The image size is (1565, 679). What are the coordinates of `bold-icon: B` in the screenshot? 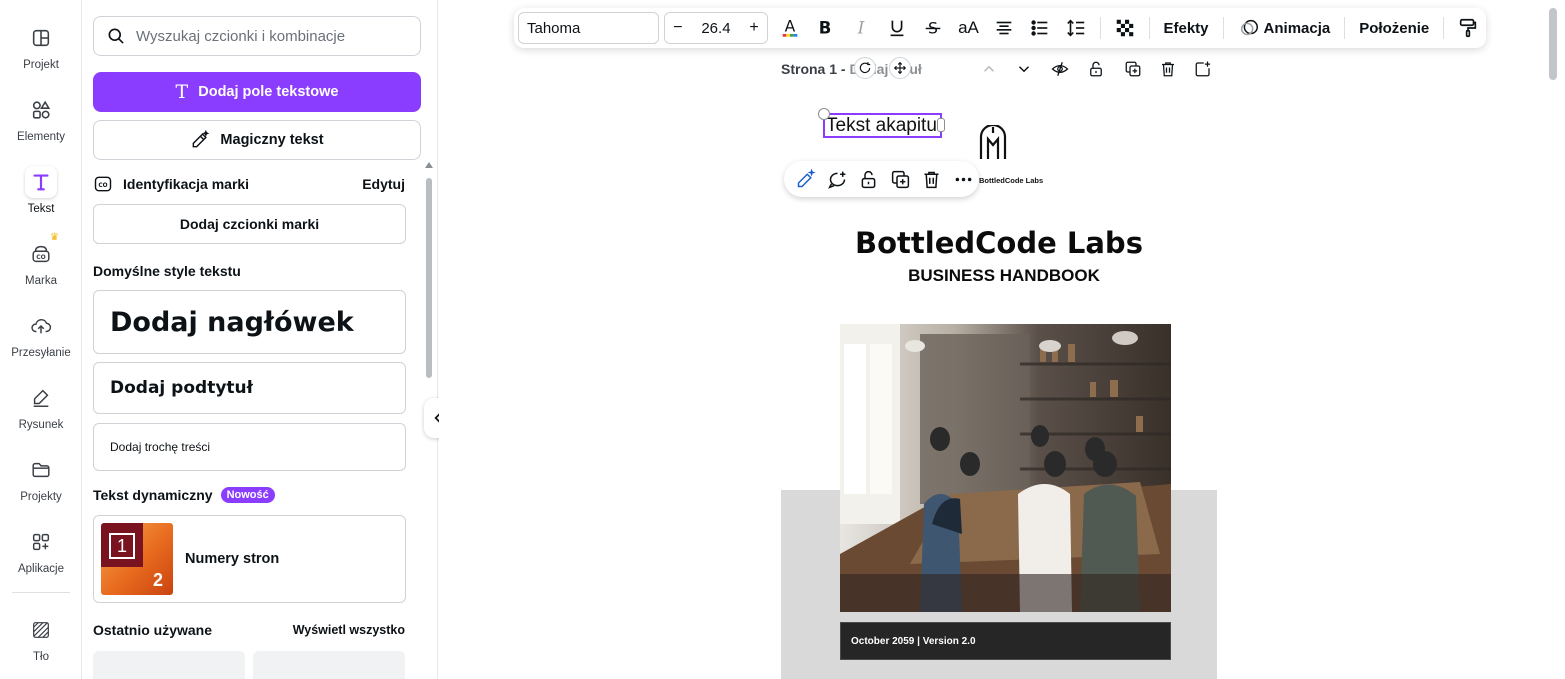 It's located at (825, 28).